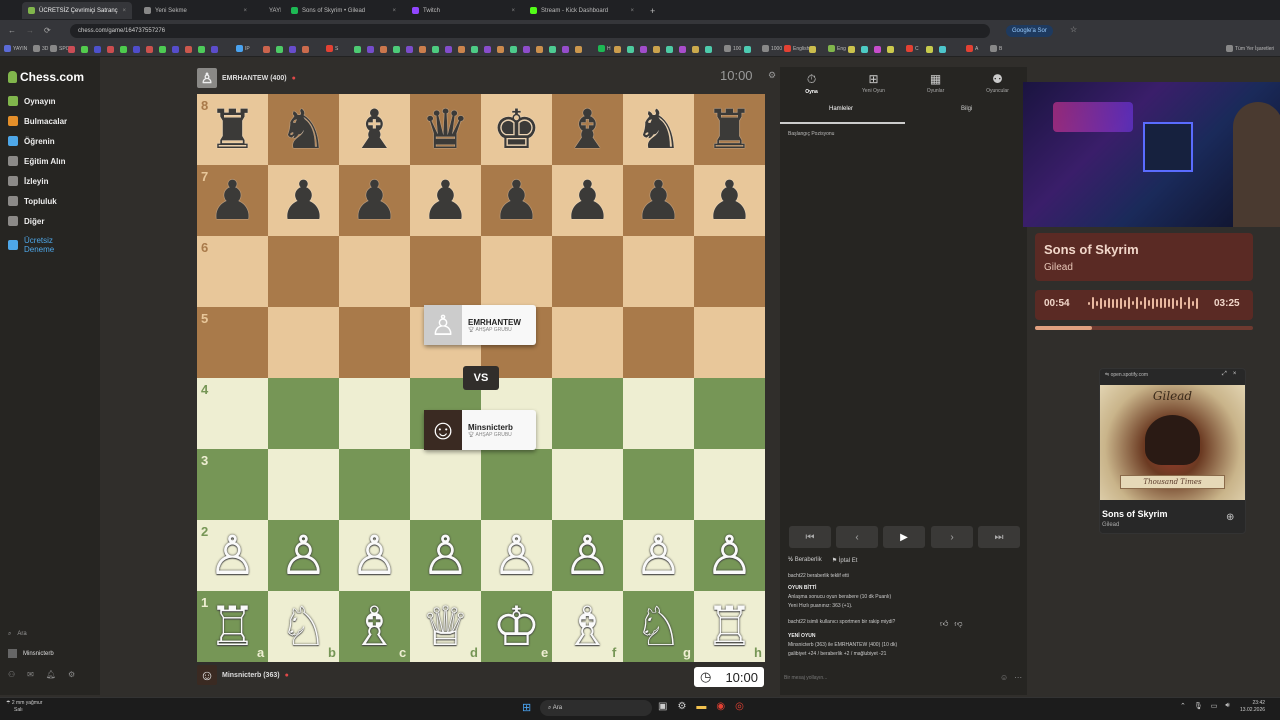 The image size is (1280, 720). Describe the element at coordinates (1029, 31) in the screenshot. I see `google-ask-button: Google'a Sor` at that location.